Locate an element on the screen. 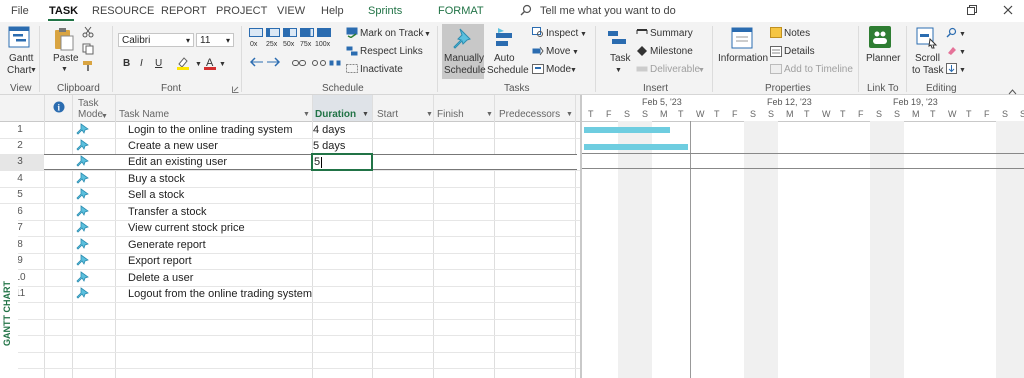  notes-button: Notes is located at coordinates (797, 33).